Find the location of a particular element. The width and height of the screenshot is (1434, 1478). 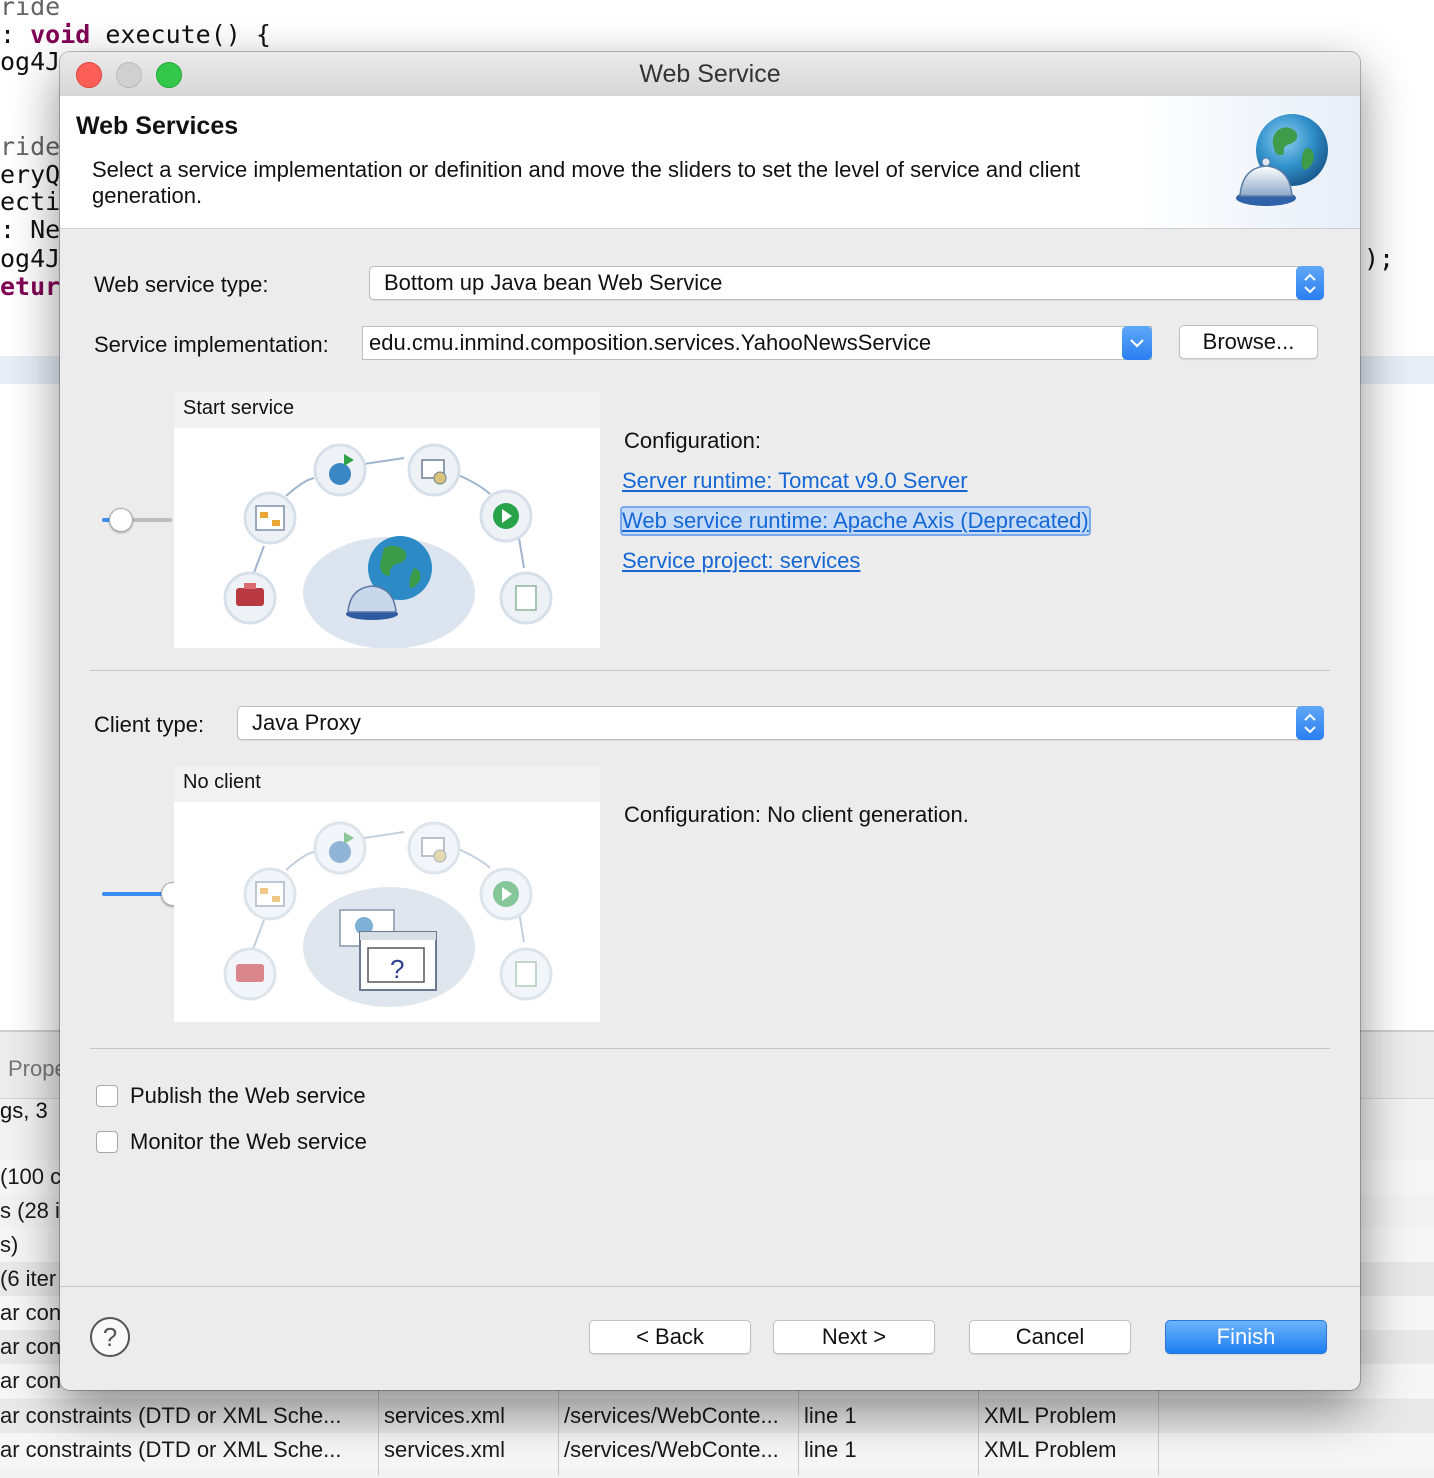

monitor-checkbox is located at coordinates (107, 1142).